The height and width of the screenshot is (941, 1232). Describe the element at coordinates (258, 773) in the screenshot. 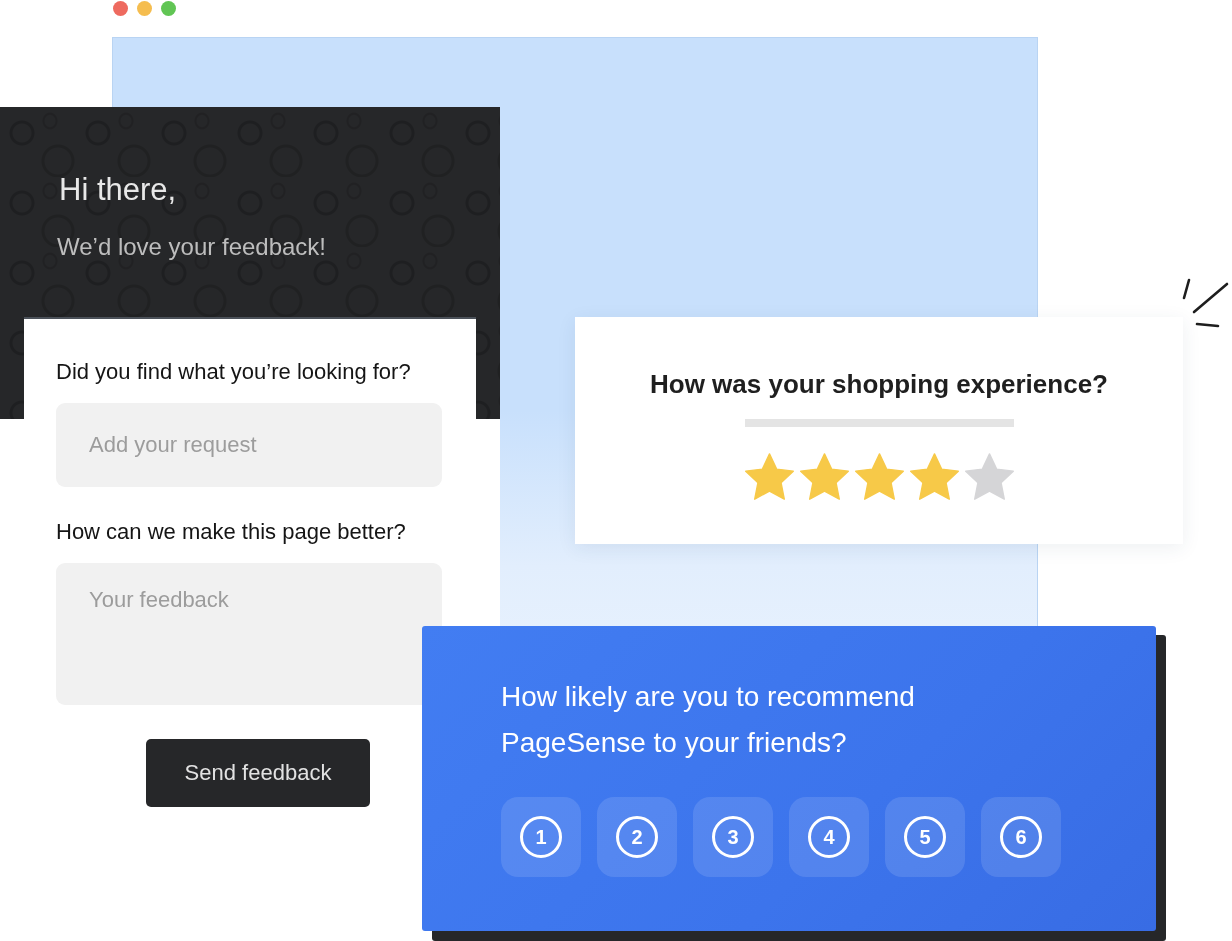

I see `send-feedback-button: Send feedback` at that location.